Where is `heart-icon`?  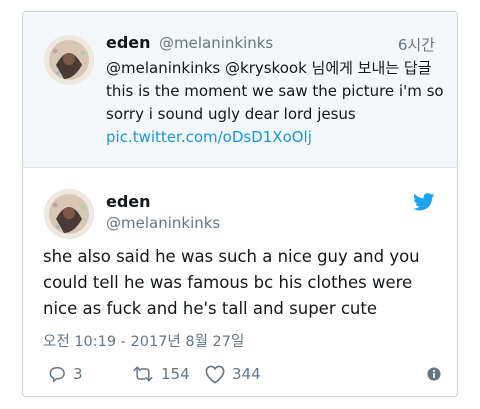 heart-icon is located at coordinates (215, 374).